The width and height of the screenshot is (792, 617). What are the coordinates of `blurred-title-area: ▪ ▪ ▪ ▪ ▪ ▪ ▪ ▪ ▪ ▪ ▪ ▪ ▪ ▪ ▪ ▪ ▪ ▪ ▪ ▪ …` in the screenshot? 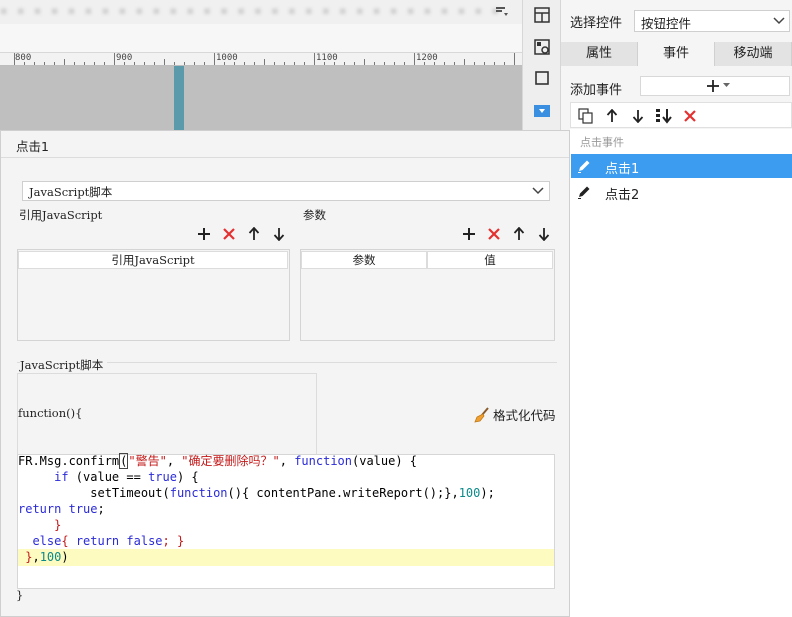 It's located at (251, 10).